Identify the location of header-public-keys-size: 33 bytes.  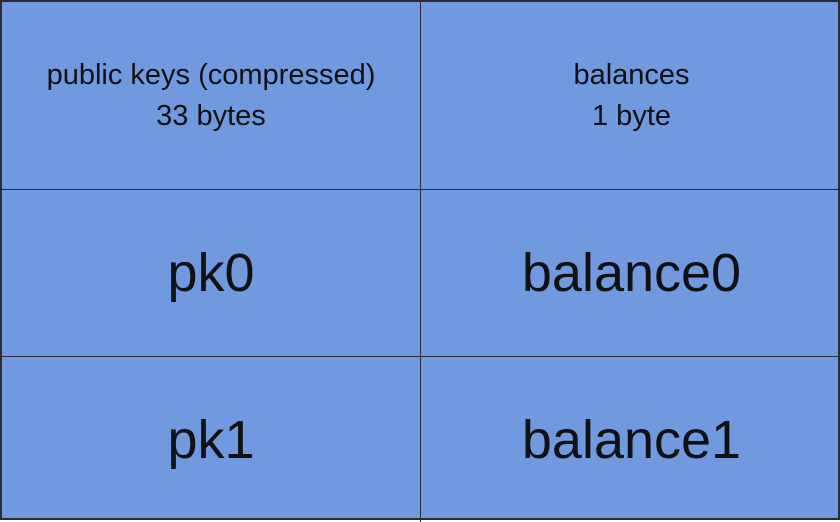
(211, 115).